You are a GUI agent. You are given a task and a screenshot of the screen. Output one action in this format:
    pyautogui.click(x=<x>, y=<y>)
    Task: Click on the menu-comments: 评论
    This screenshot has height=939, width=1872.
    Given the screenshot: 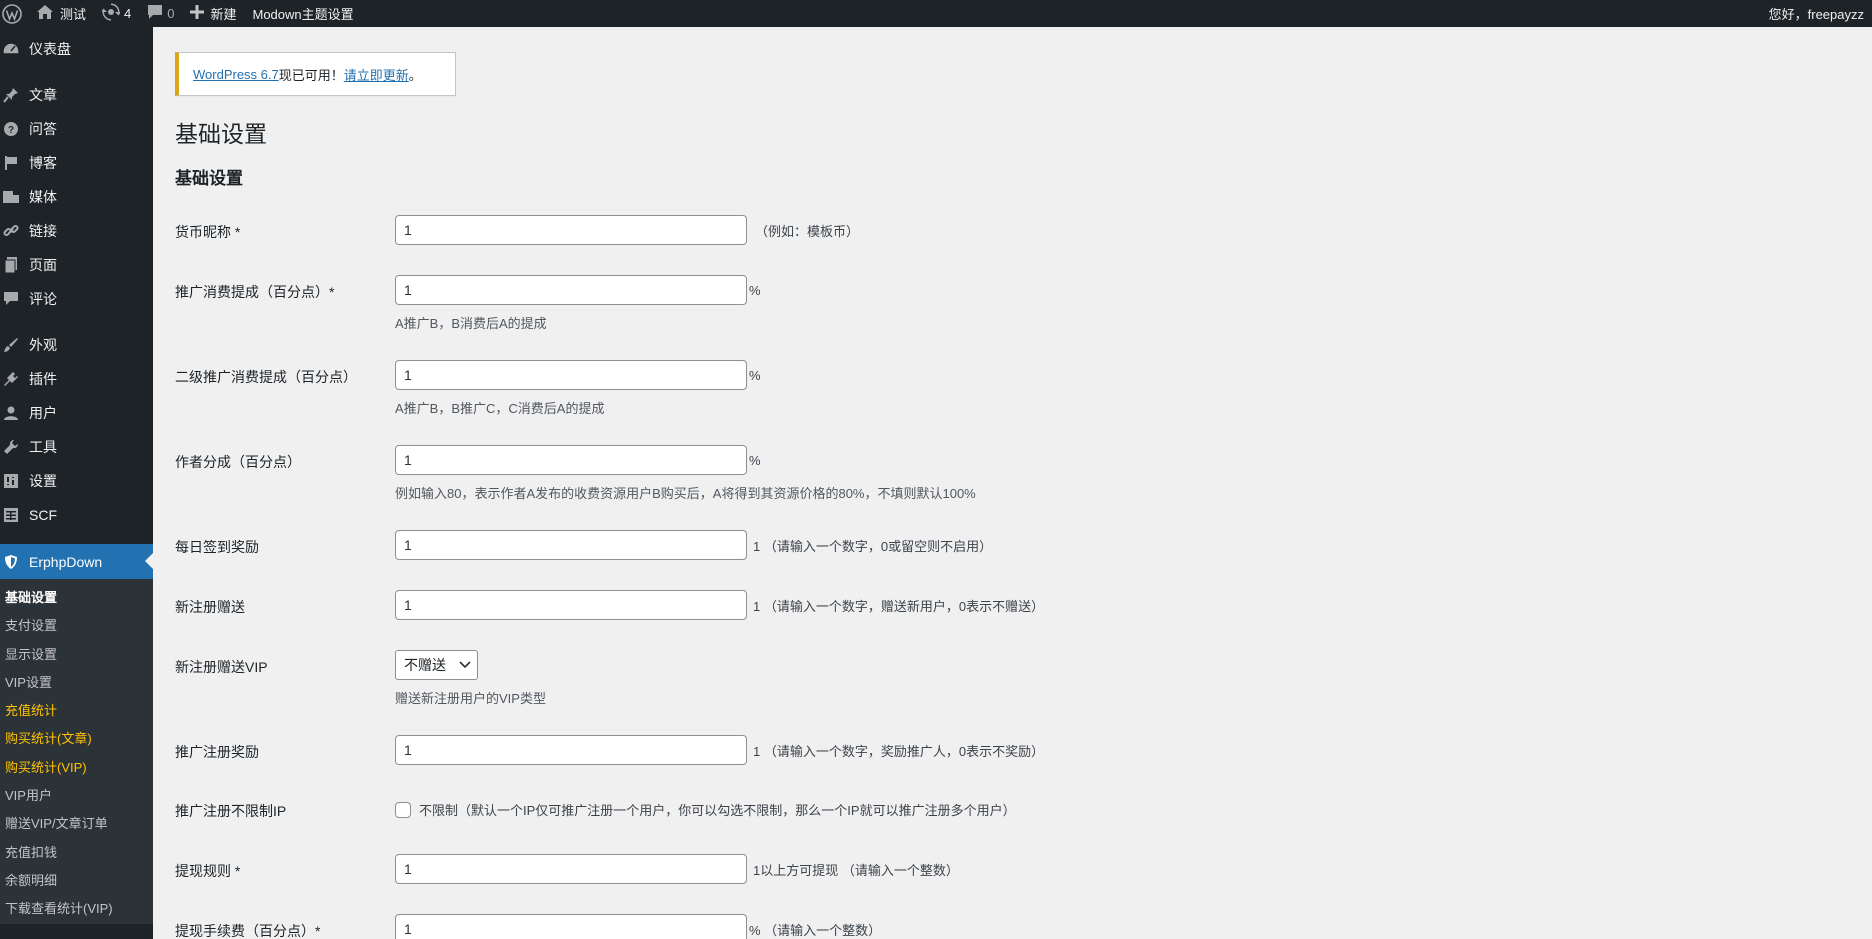 What is the action you would take?
    pyautogui.click(x=76, y=299)
    